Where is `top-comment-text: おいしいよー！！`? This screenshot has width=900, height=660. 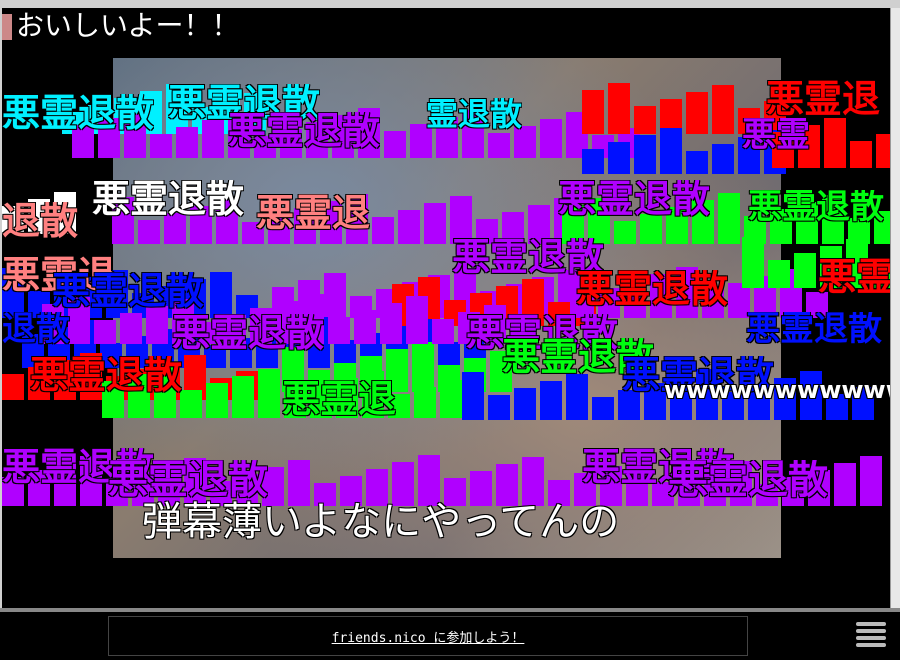
top-comment-text: おいしいよー！！ is located at coordinates (128, 25).